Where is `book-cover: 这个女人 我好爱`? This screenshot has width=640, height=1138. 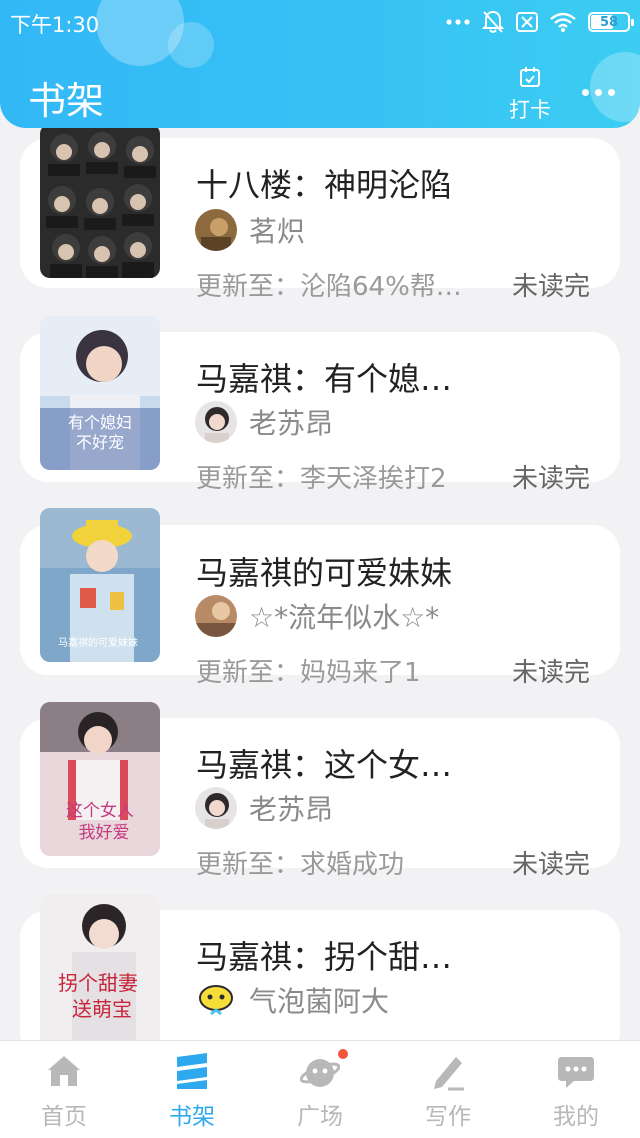 book-cover: 这个女人 我好爱 is located at coordinates (100, 779).